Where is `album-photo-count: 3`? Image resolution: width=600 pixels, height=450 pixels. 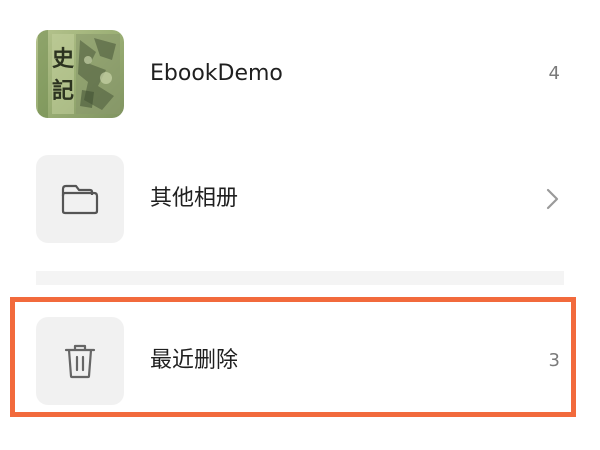 album-photo-count: 3 is located at coordinates (554, 360).